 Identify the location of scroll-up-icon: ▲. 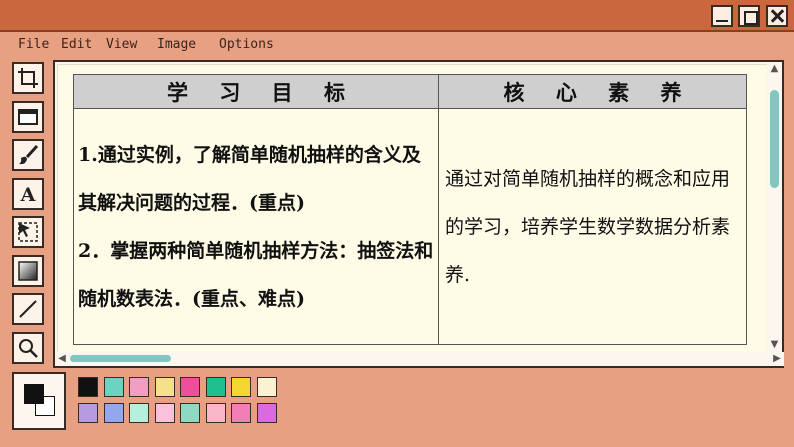
(774, 69).